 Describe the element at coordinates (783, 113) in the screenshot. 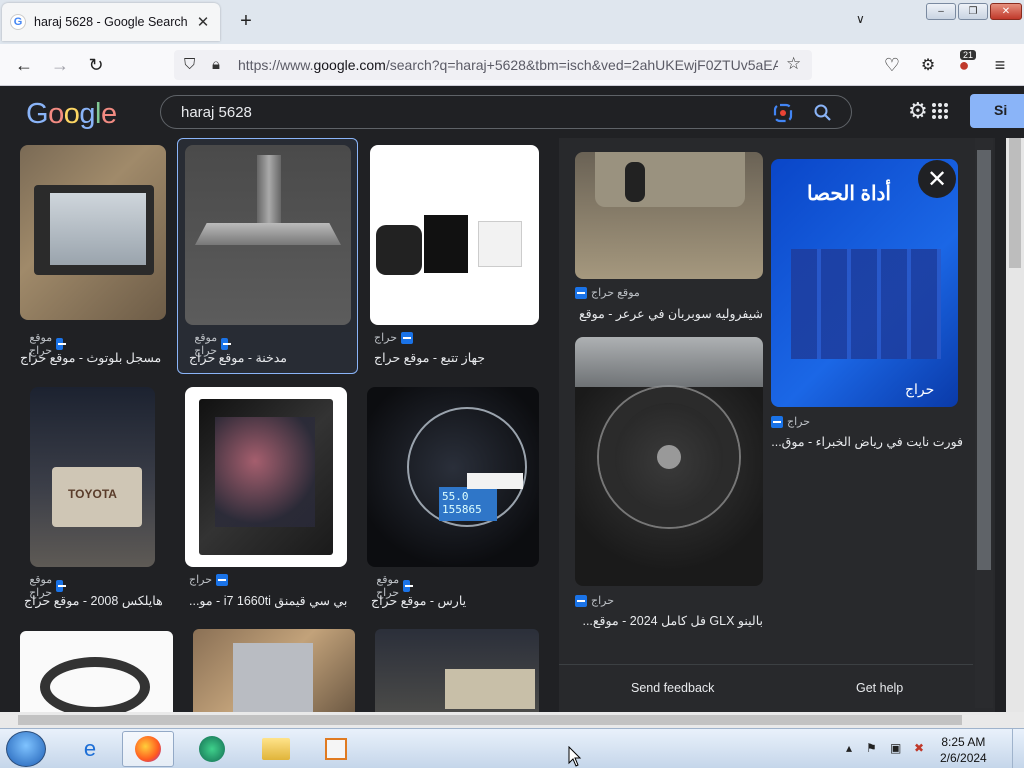

I see `google-lens-icon` at that location.